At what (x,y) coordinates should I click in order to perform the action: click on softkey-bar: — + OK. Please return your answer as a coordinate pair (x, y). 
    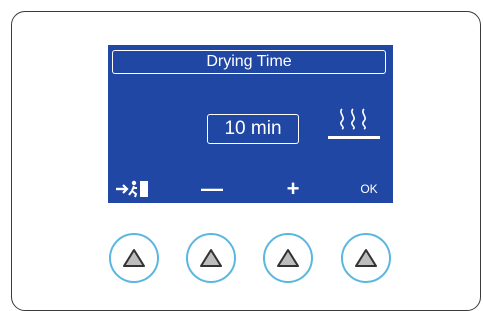
    Looking at the image, I should click on (250, 190).